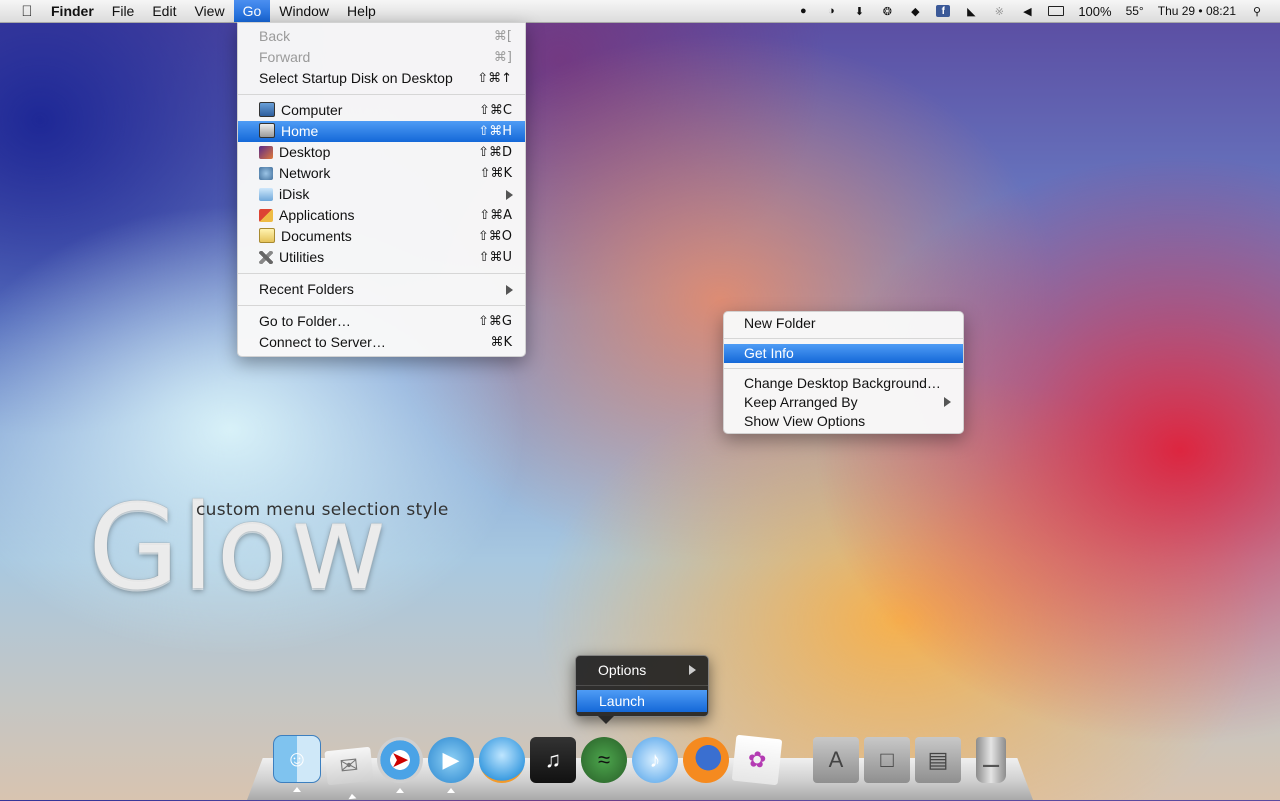  What do you see at coordinates (72, 11) in the screenshot?
I see `menu-finder: Finder` at bounding box center [72, 11].